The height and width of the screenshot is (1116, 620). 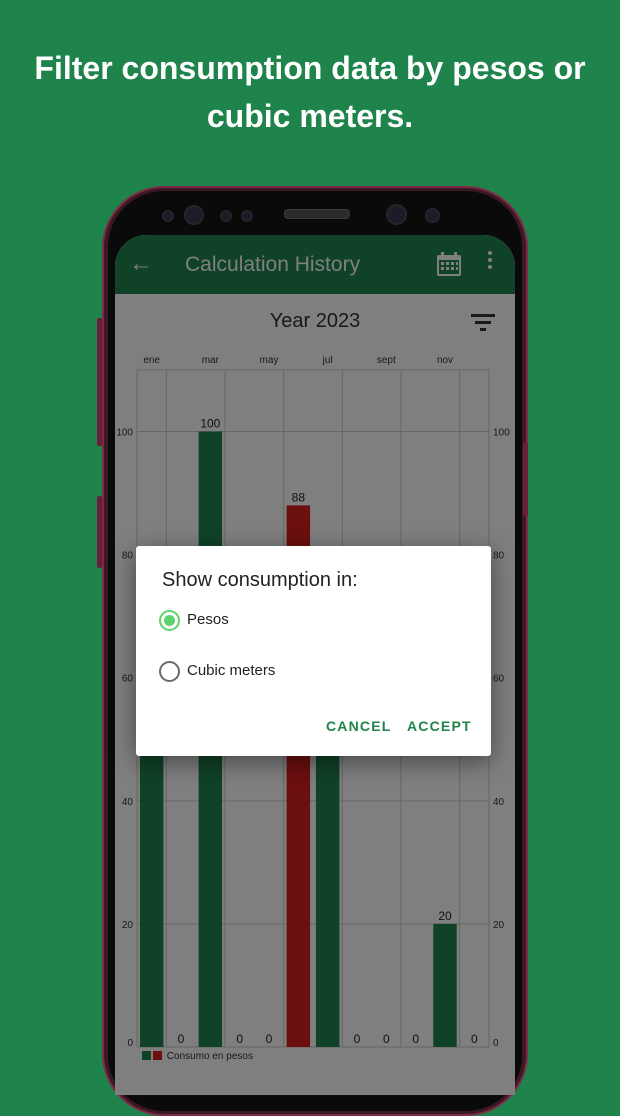 What do you see at coordinates (169, 620) in the screenshot?
I see `radio-selected-icon` at bounding box center [169, 620].